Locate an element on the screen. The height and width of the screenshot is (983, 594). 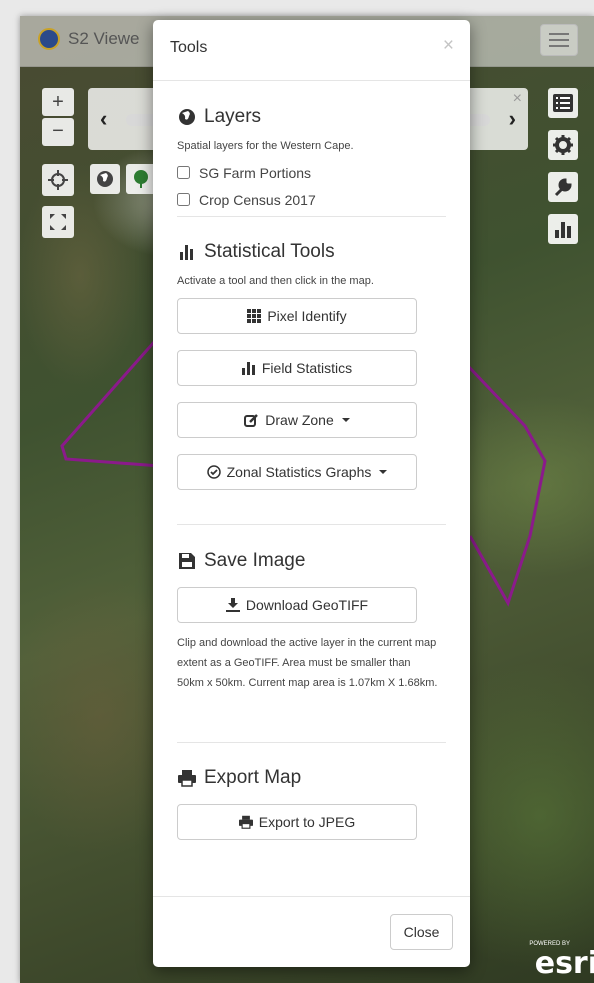
pixel-identify-button: Pixel Identify is located at coordinates (297, 316).